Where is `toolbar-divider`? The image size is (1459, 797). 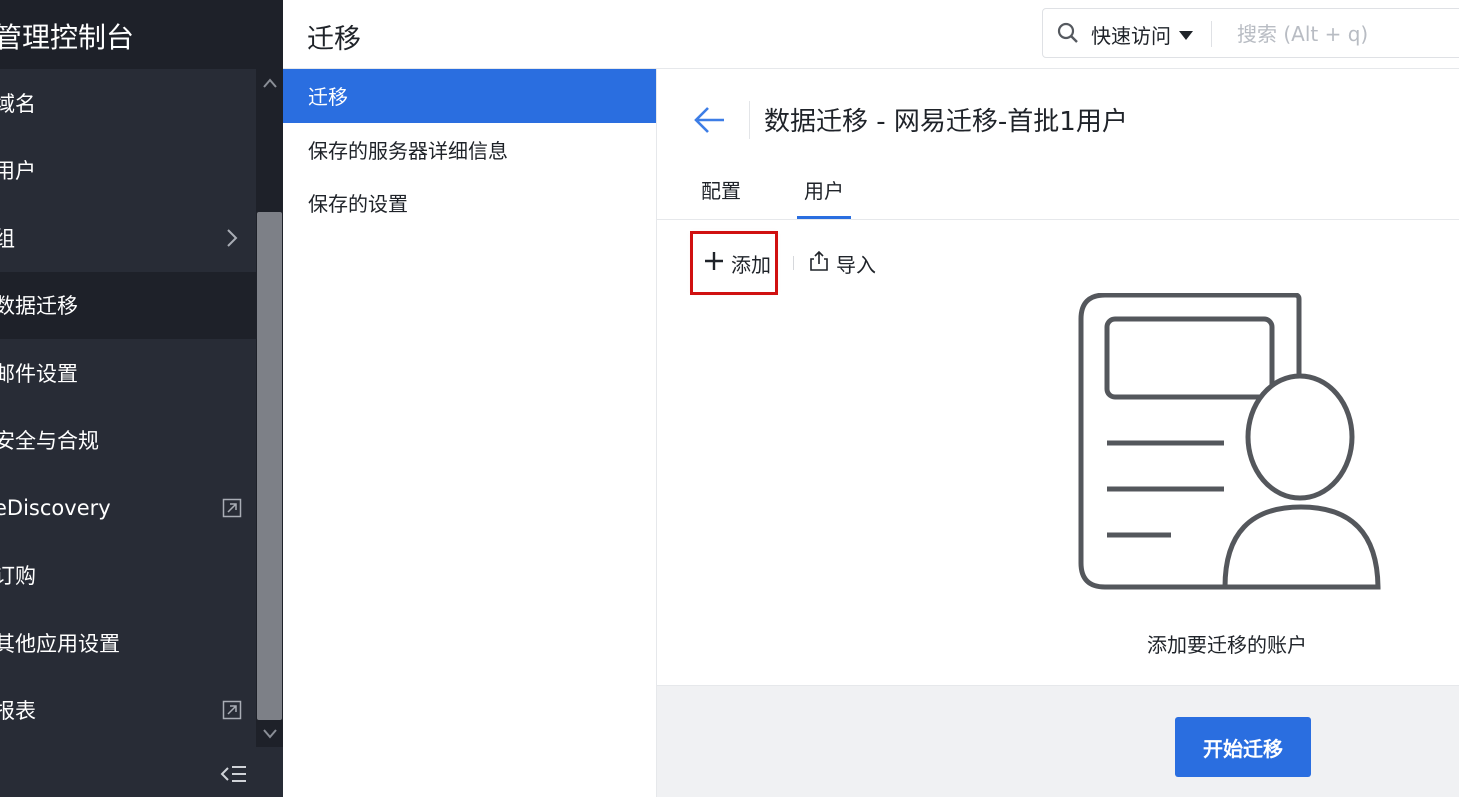 toolbar-divider is located at coordinates (793, 263).